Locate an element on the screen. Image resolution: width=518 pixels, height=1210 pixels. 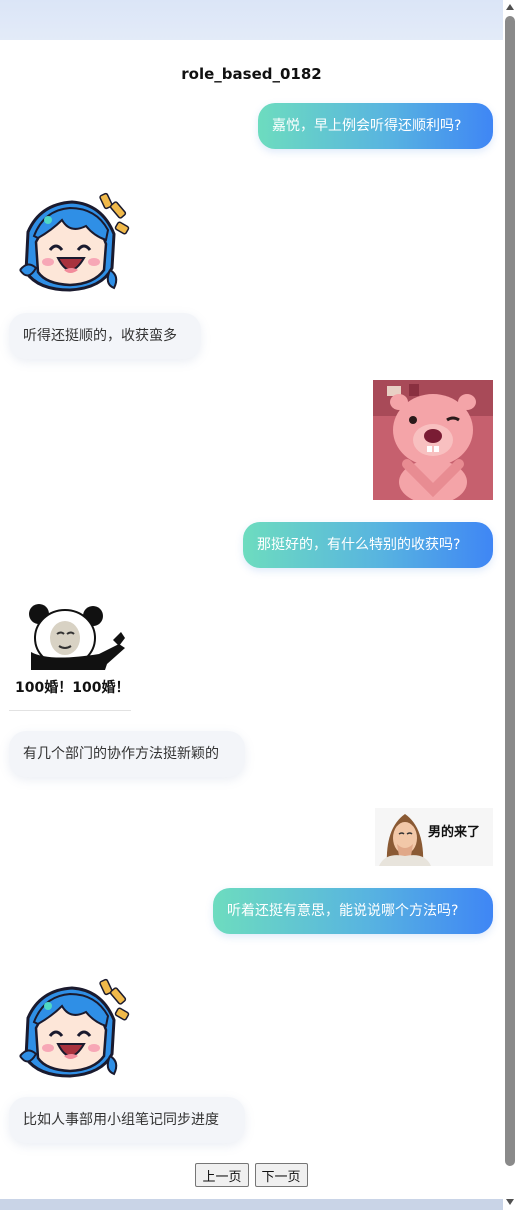
pink-beaver-wink-icon is located at coordinates (433, 442).